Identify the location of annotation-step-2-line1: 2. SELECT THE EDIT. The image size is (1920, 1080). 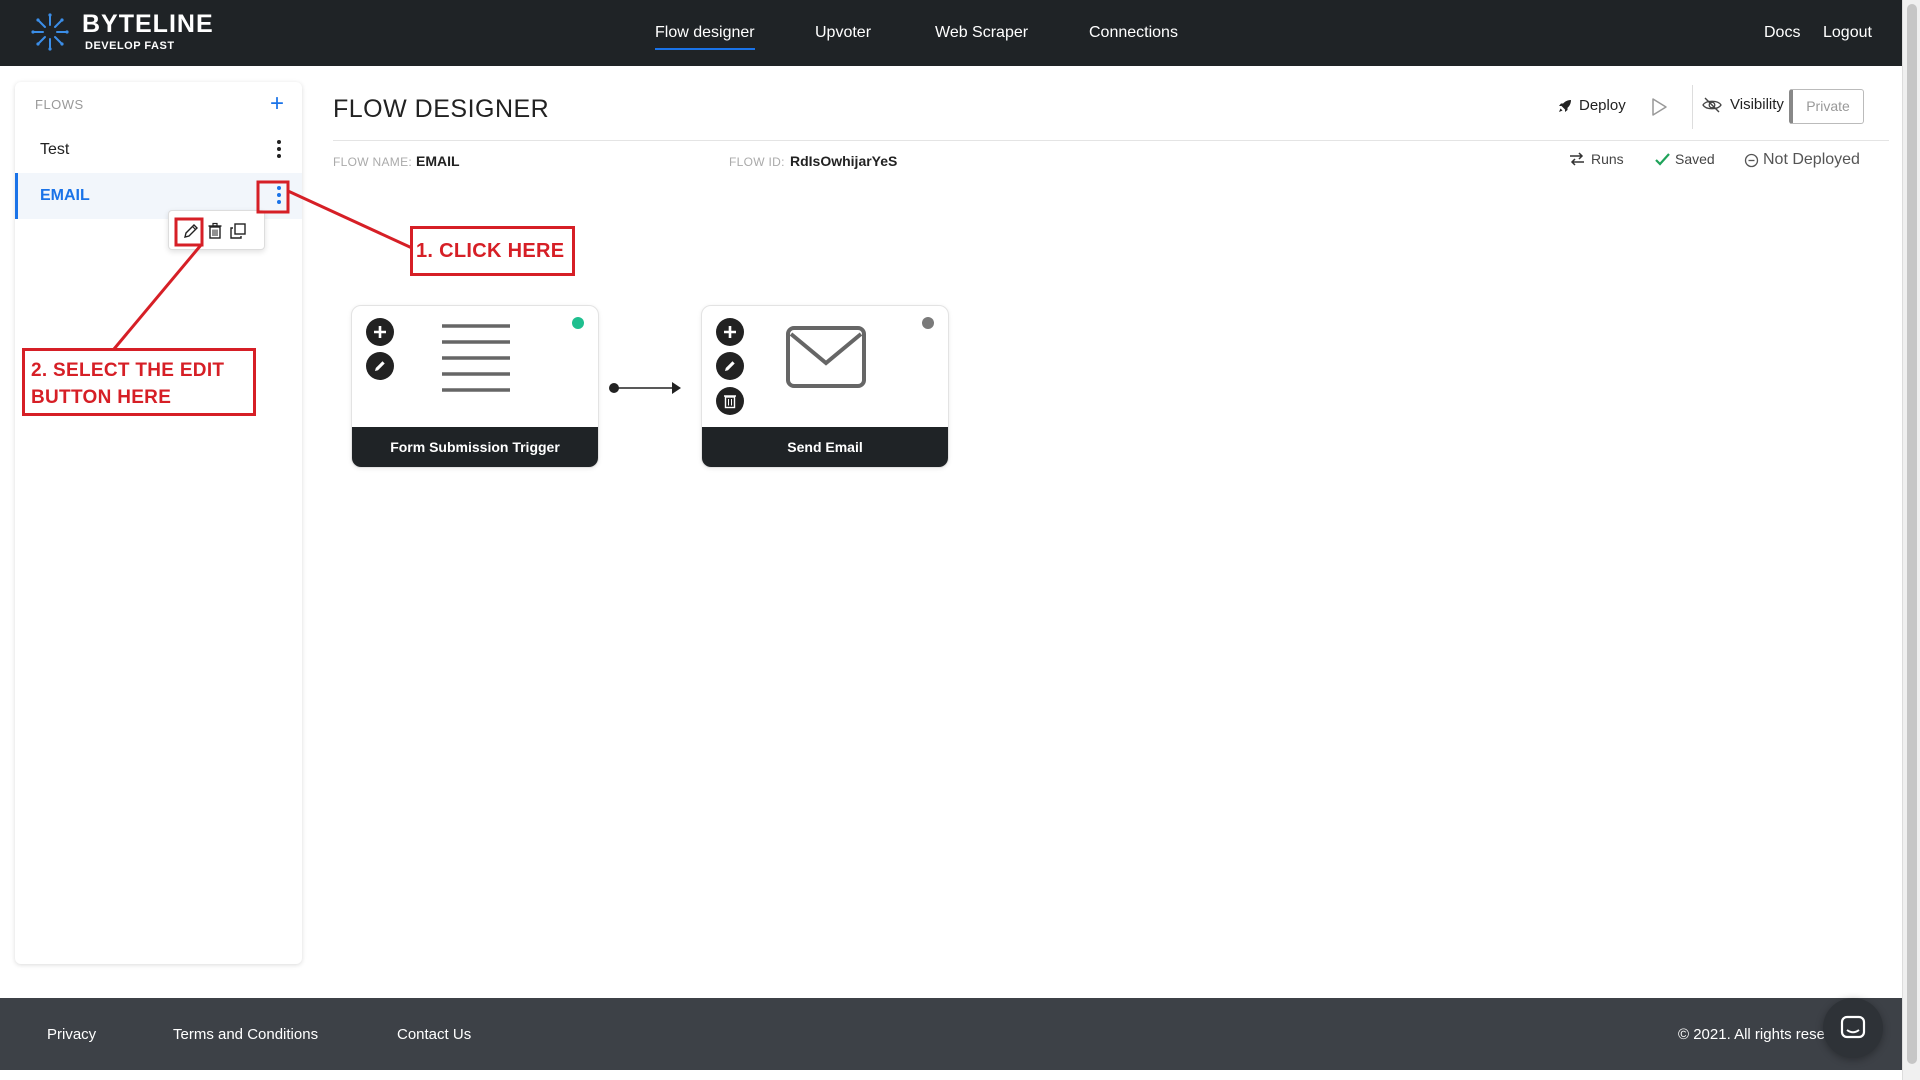
(128, 370).